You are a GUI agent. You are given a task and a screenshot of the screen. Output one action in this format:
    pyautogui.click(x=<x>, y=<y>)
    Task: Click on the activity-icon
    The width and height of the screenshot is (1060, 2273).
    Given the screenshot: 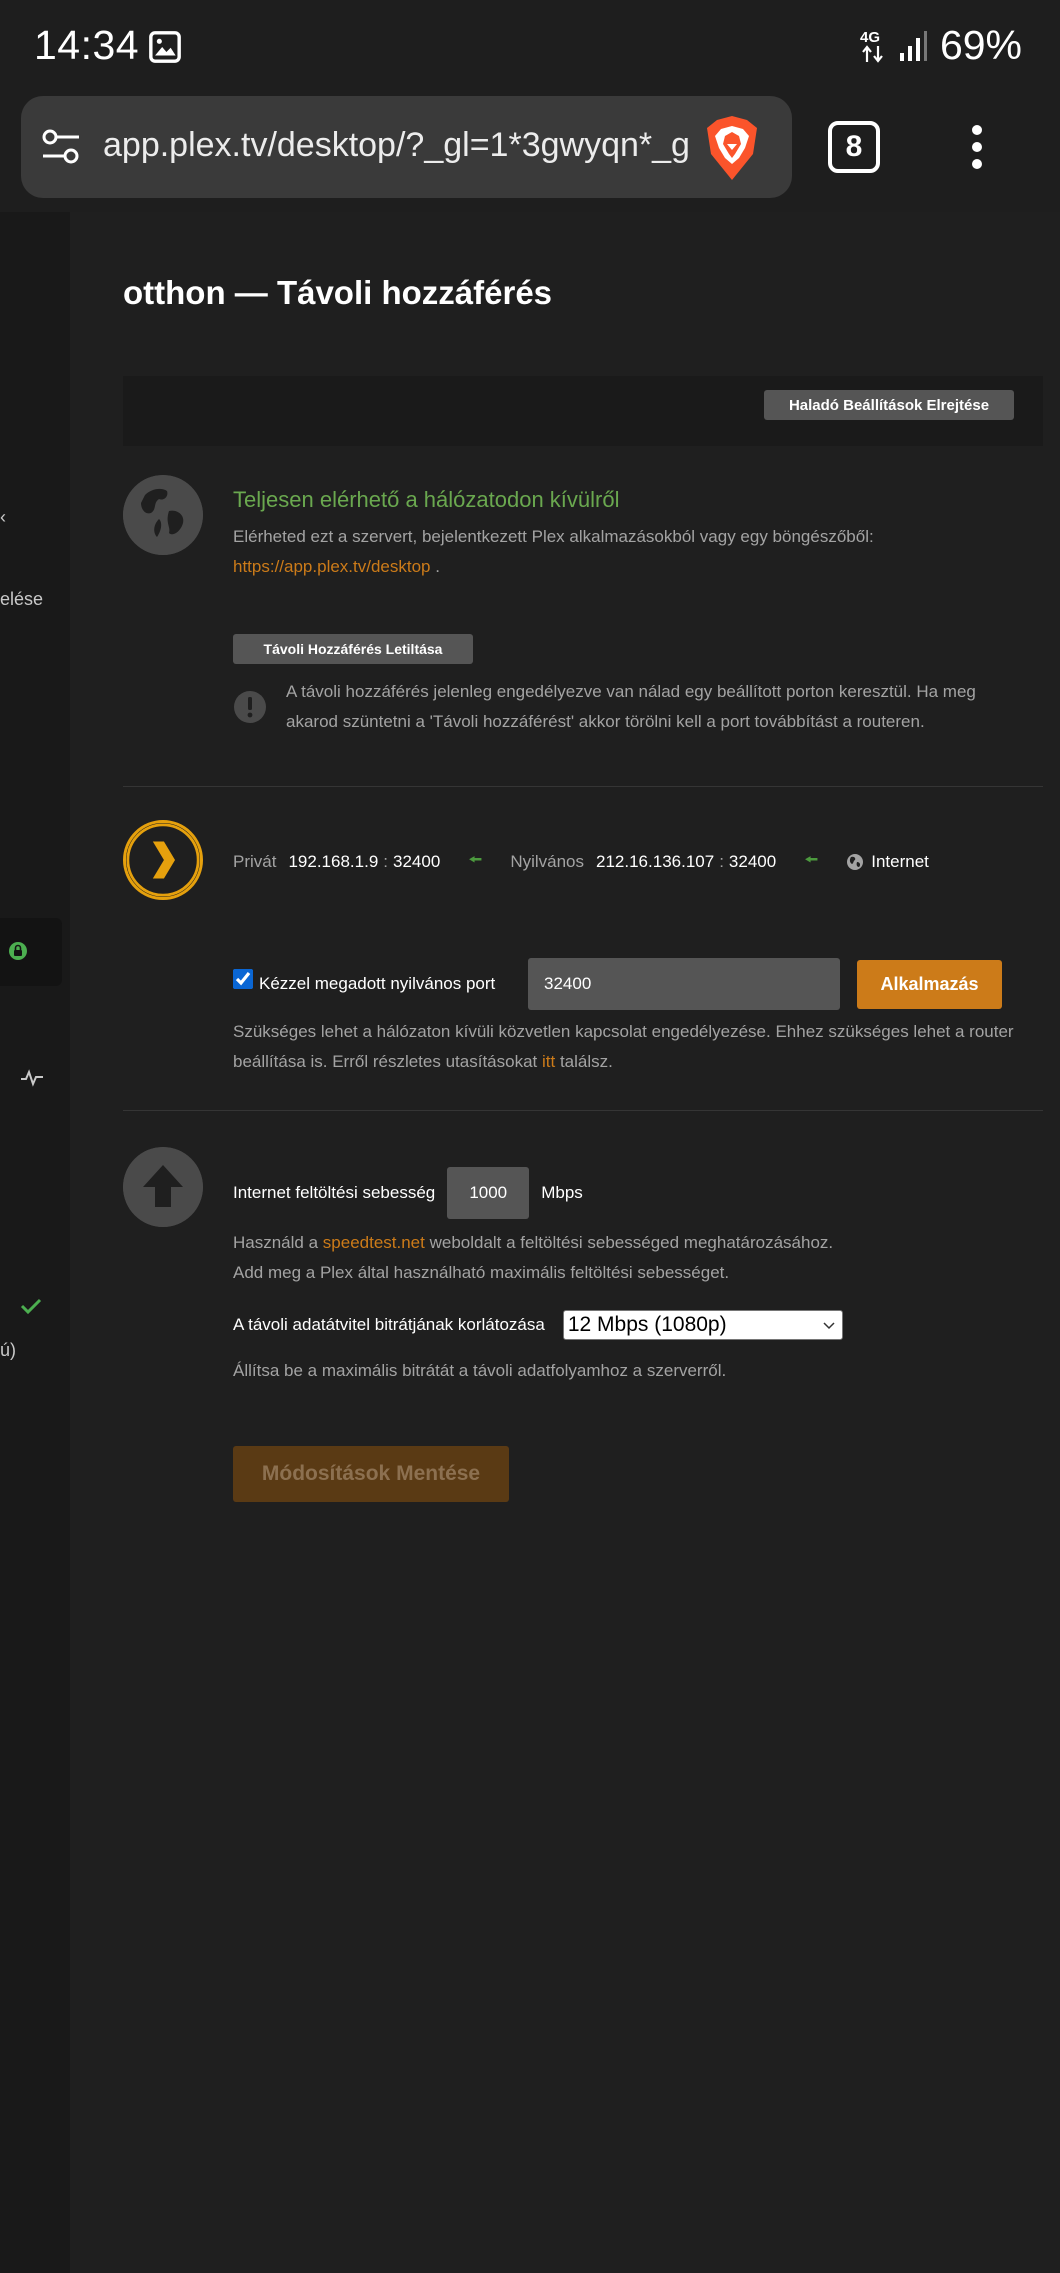 What is the action you would take?
    pyautogui.click(x=32, y=1078)
    